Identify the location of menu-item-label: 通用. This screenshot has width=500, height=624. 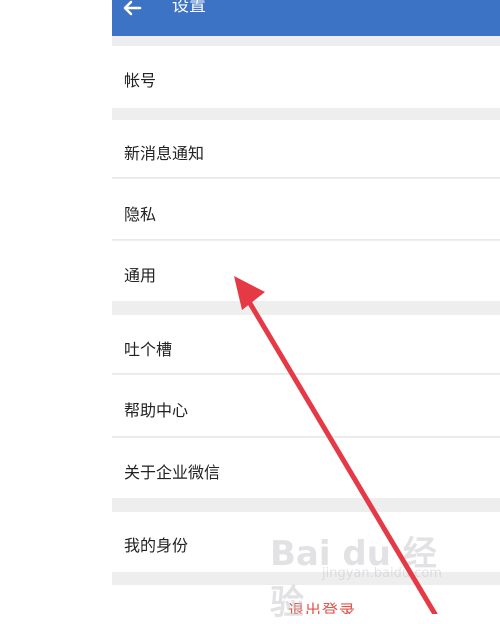
(140, 275).